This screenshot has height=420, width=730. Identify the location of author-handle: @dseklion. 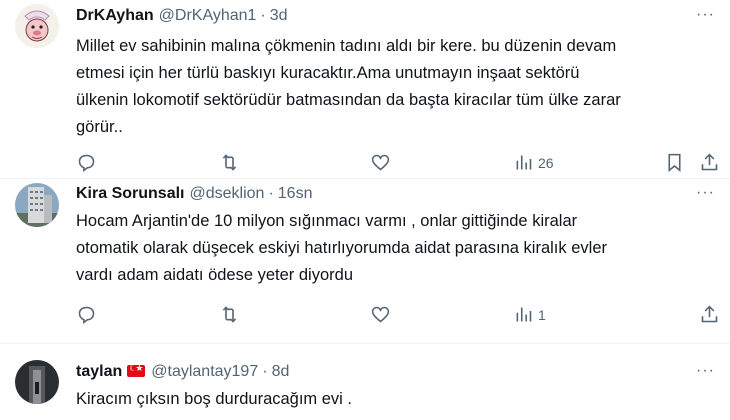
(226, 194).